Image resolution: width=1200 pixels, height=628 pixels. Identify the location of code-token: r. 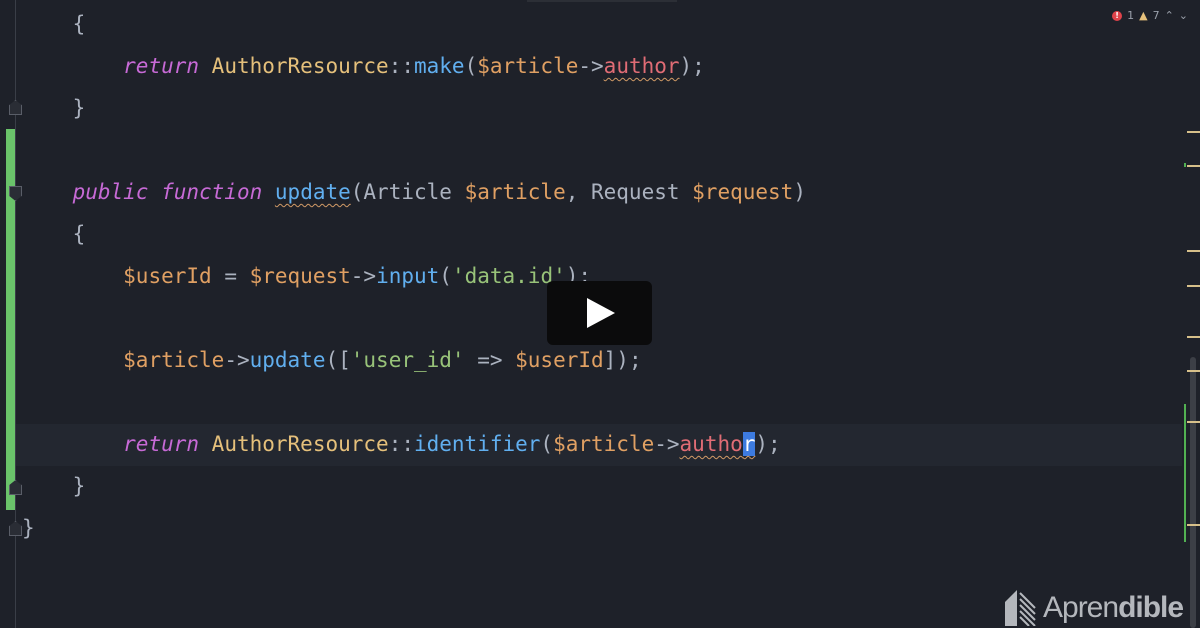
(749, 444).